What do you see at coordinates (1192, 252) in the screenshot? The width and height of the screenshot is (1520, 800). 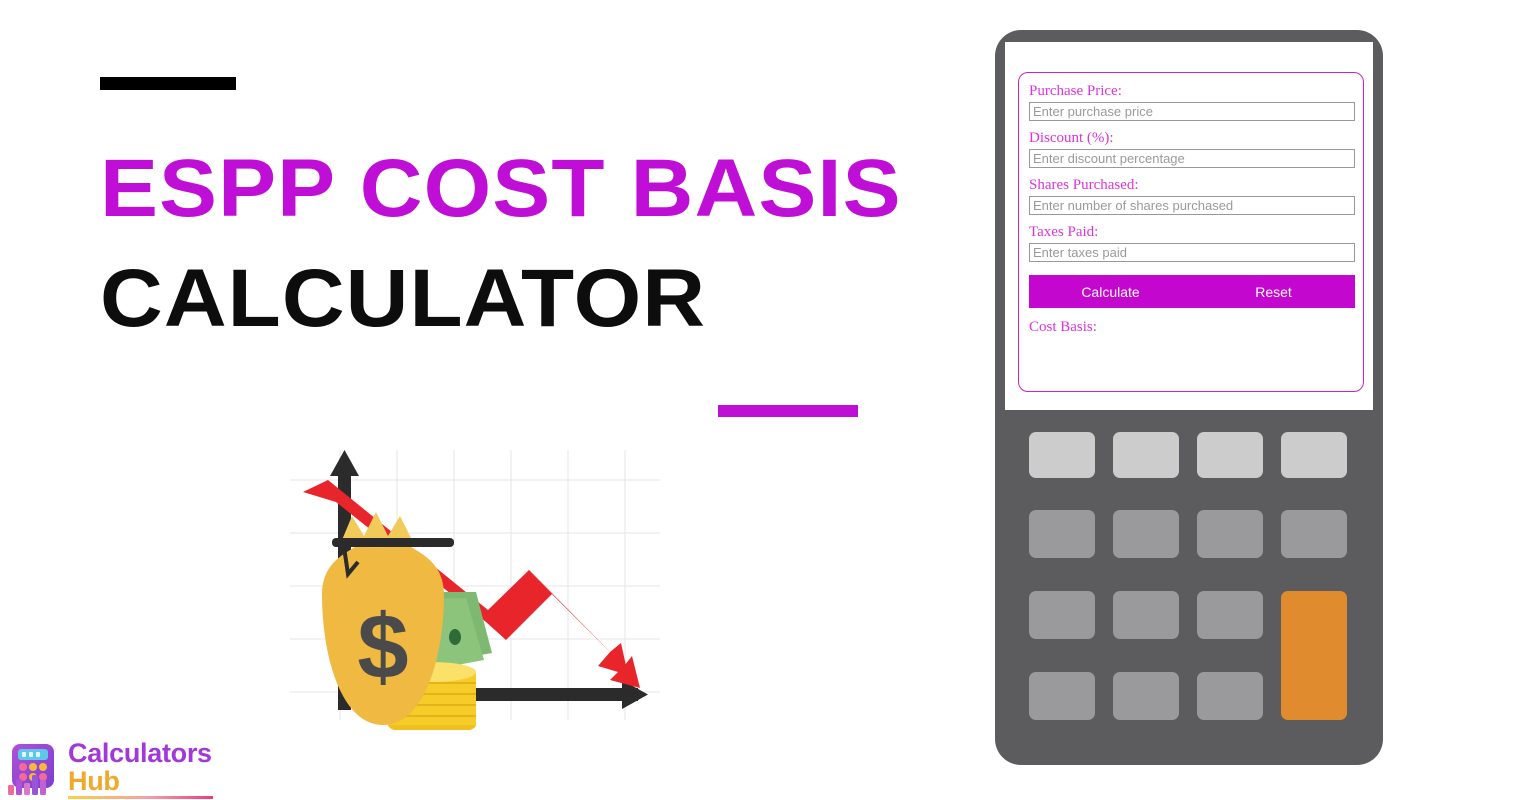 I see `taxes-paid-input` at bounding box center [1192, 252].